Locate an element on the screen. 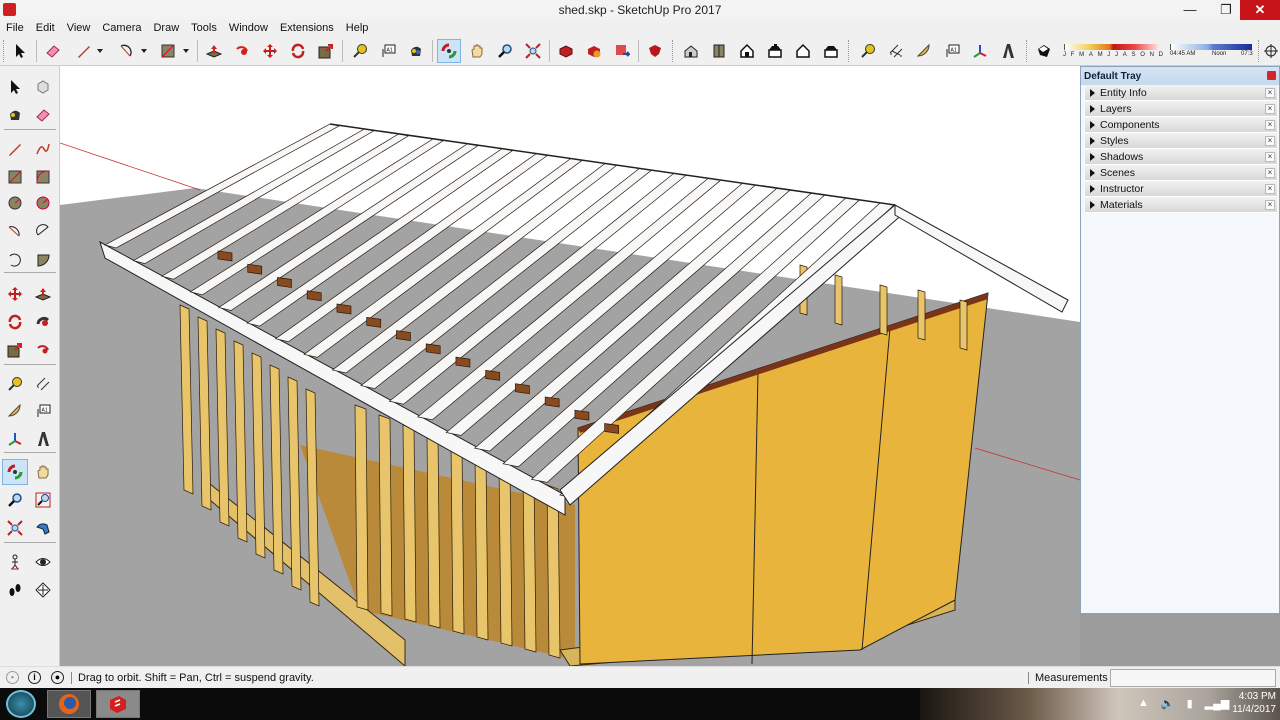 This screenshot has width=1280, height=720. axes-button is located at coordinates (980, 51).